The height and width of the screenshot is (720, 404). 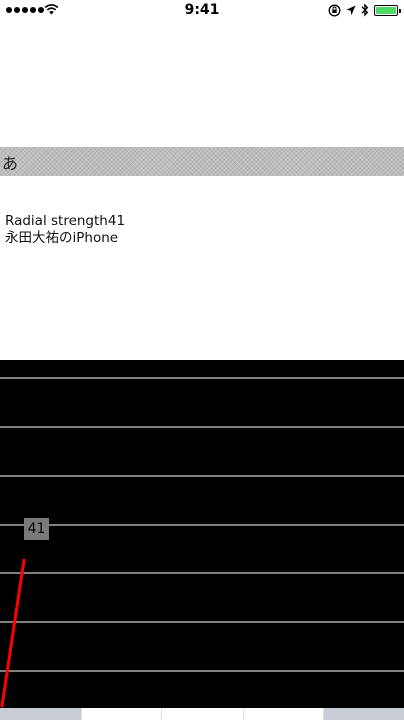 I want to click on bluetooth-icon, so click(x=365, y=10).